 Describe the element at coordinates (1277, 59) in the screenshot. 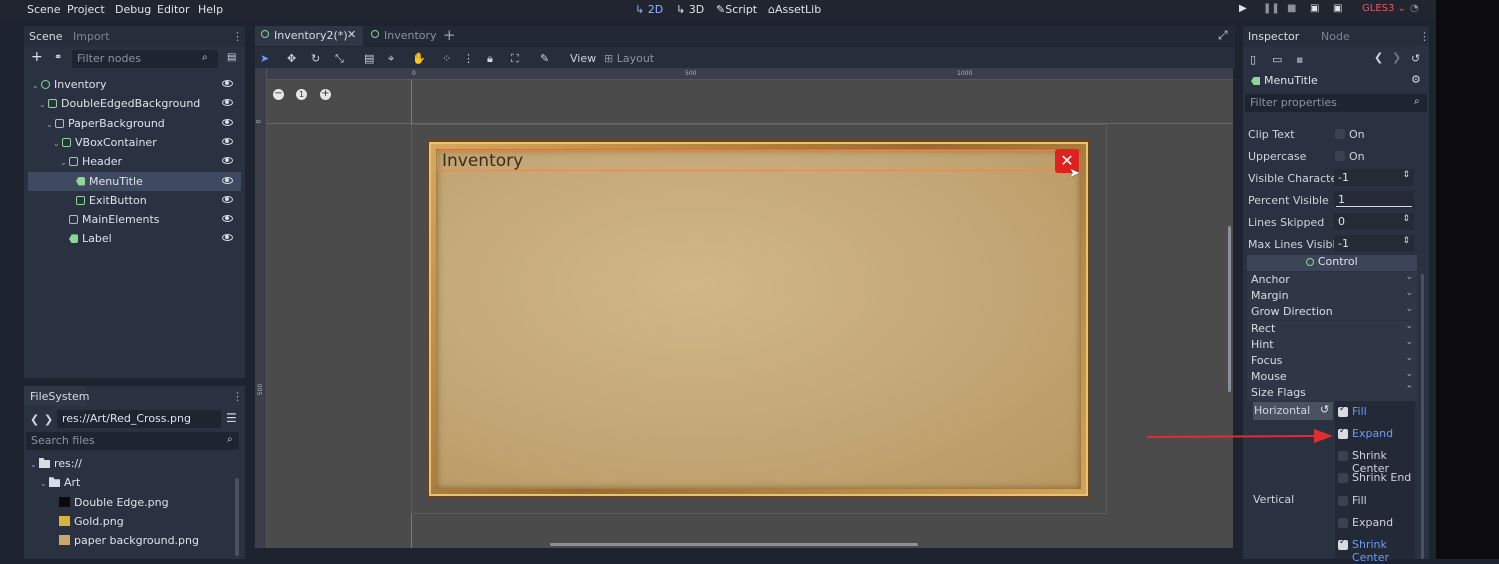

I see `open-resource-icon: ▭` at that location.